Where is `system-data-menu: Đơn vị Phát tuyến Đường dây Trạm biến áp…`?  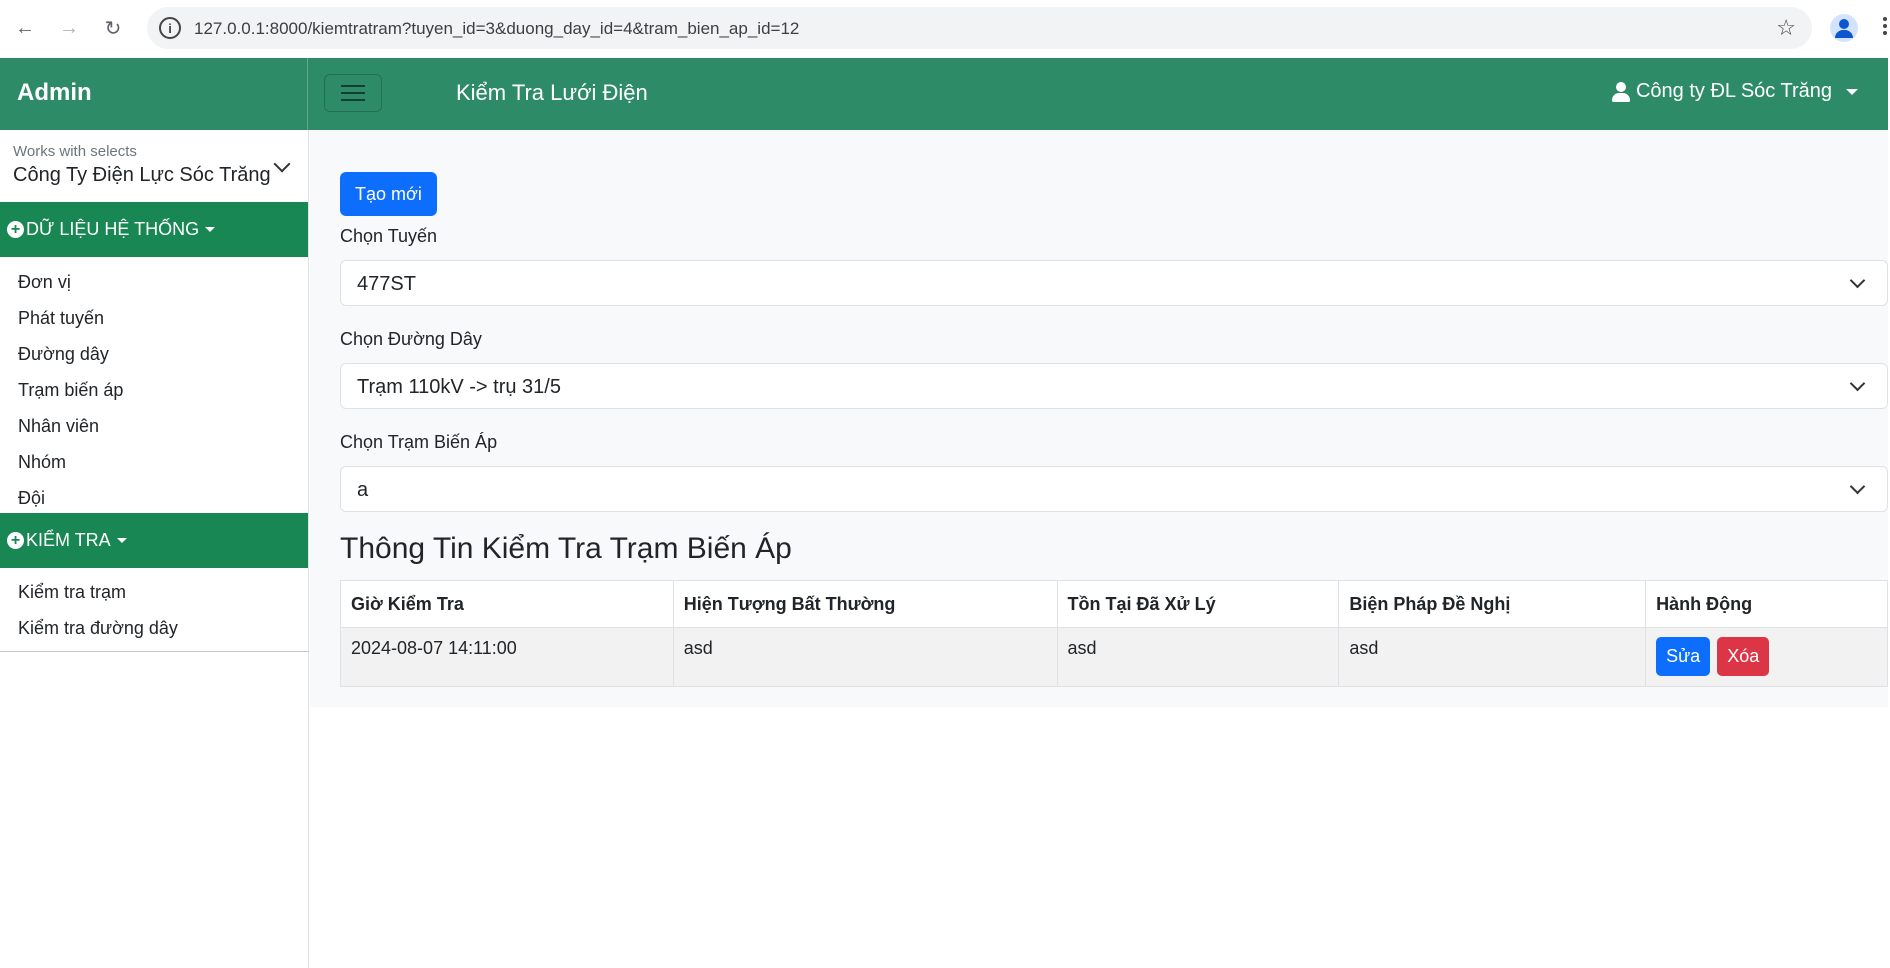 system-data-menu: Đơn vị Phát tuyến Đường dây Trạm biến áp… is located at coordinates (154, 390).